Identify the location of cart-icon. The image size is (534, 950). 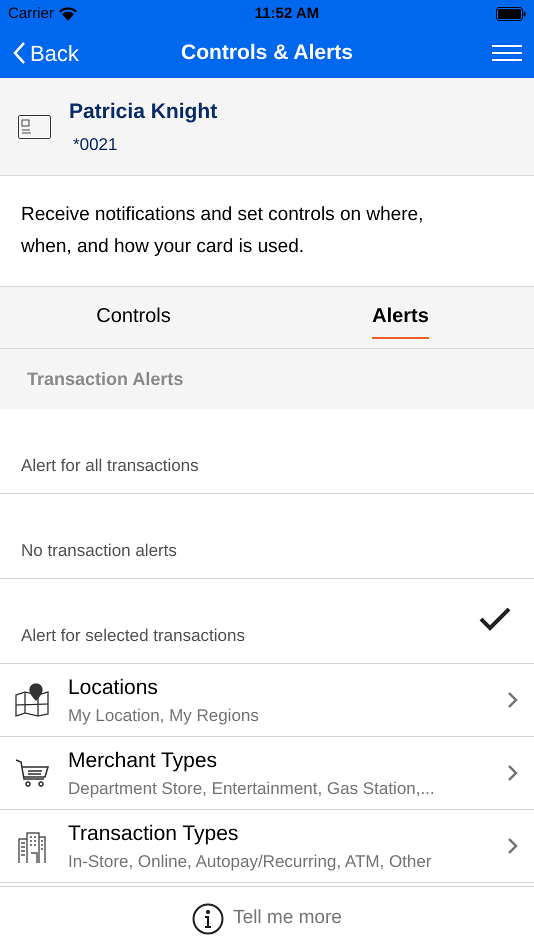
(32, 773).